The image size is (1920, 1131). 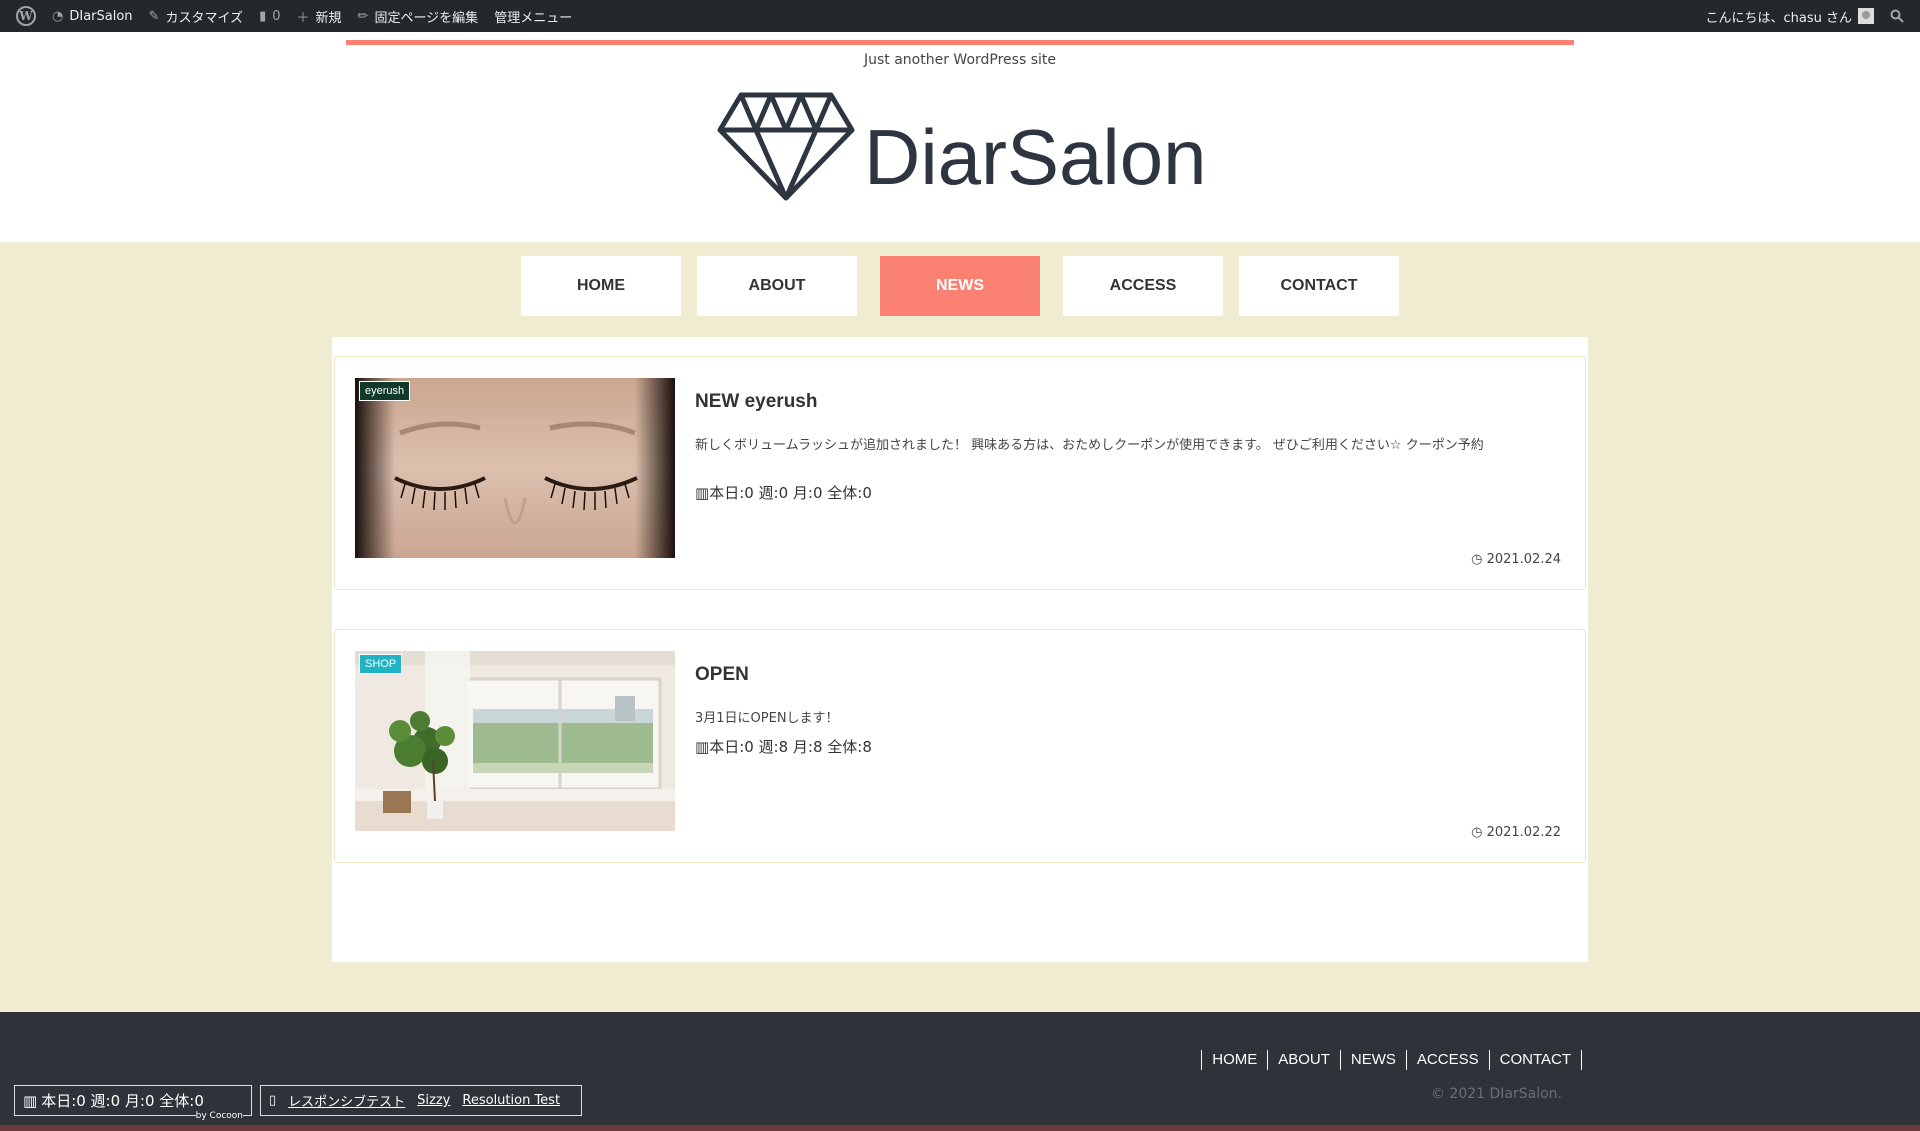 What do you see at coordinates (381, 664) in the screenshot?
I see `category-badge: SHOP` at bounding box center [381, 664].